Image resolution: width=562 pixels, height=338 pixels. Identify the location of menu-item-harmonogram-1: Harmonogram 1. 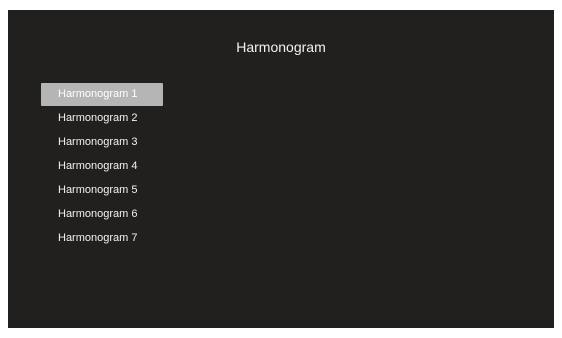
(102, 94).